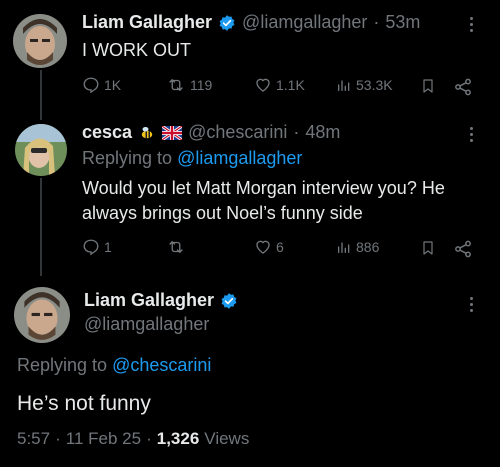 This screenshot has width=500, height=467. I want to click on like-button: 1.1K, so click(279, 85).